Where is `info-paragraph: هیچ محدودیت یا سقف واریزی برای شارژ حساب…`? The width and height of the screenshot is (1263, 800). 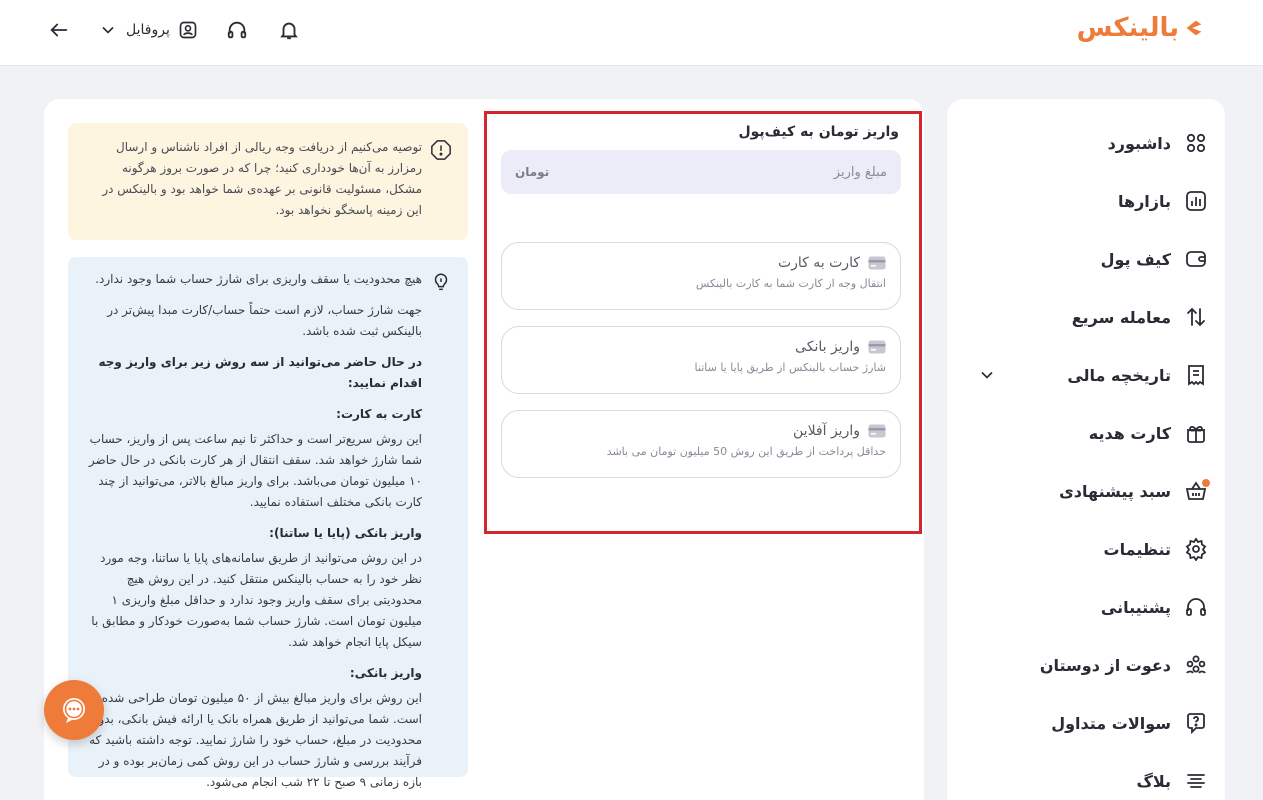 info-paragraph: هیچ محدودیت یا سقف واریزی برای شارژ حساب… is located at coordinates (258, 279).